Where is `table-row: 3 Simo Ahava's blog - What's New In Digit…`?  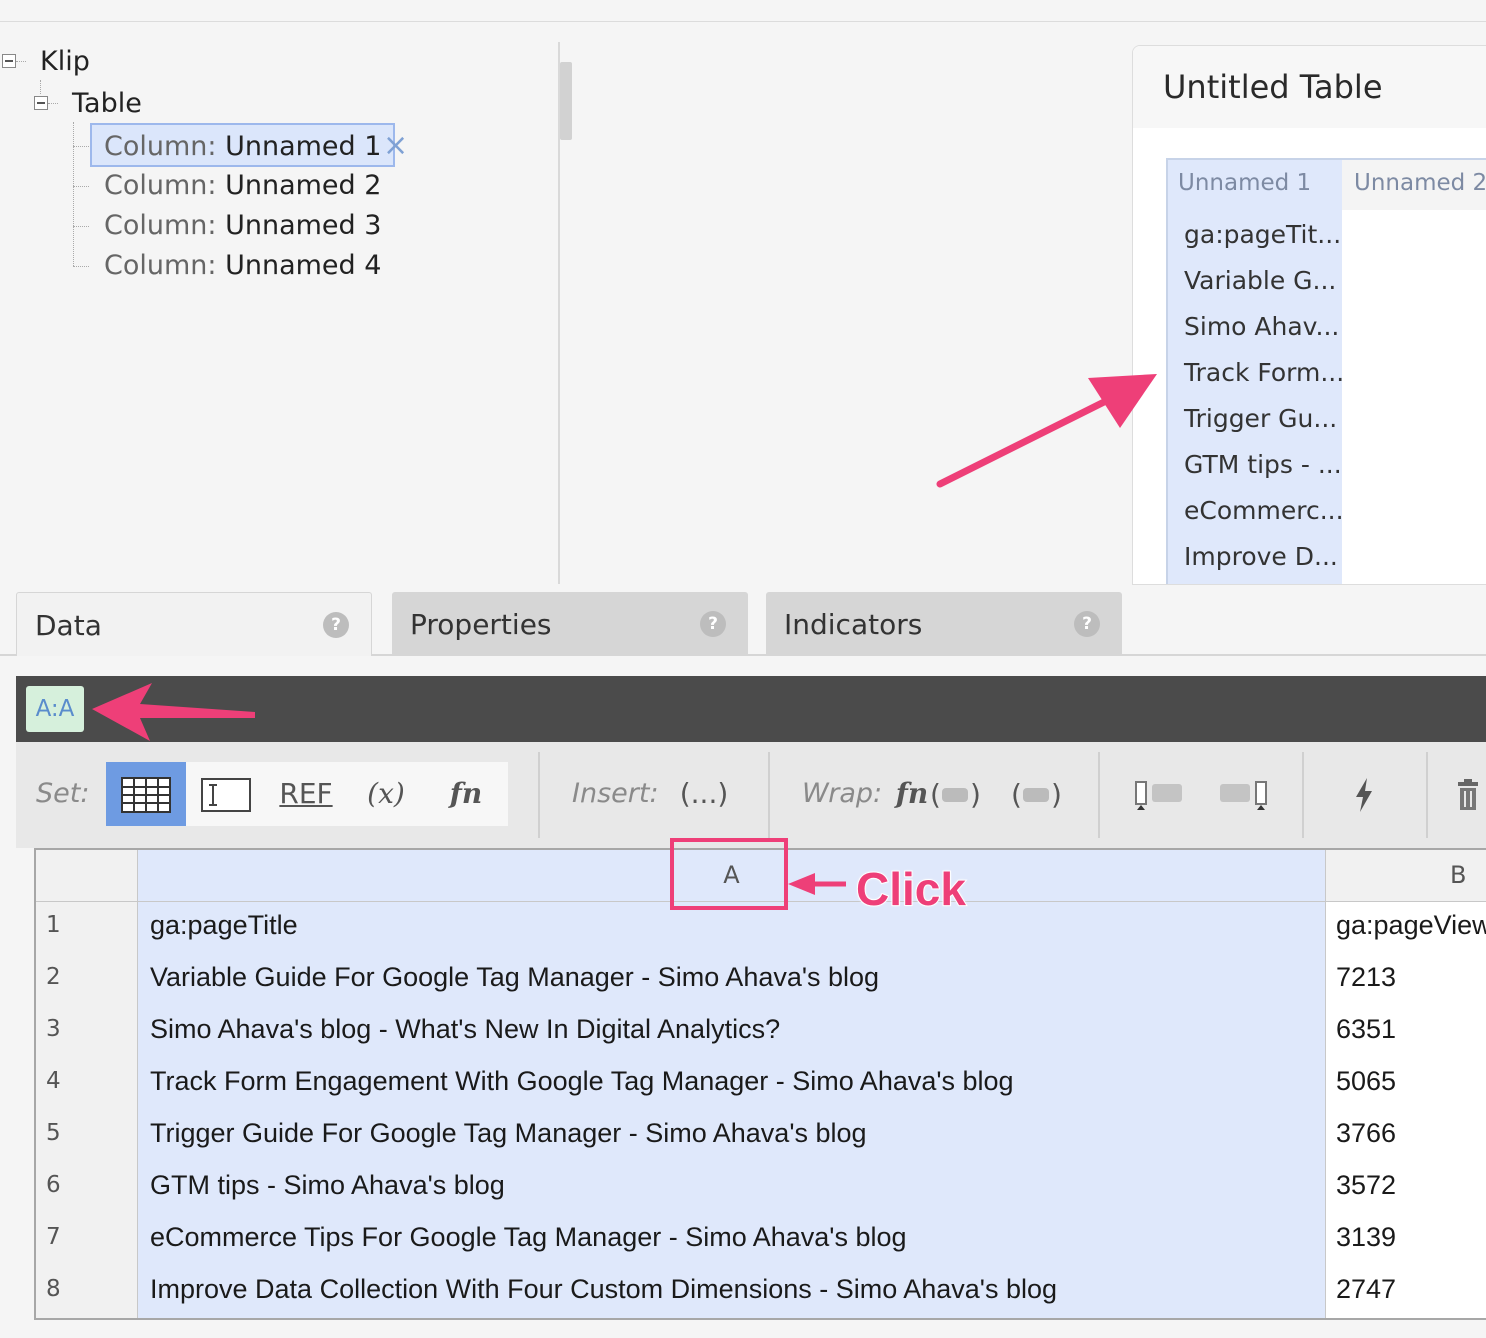
table-row: 3 Simo Ahava's blog - What's New In Digit… is located at coordinates (761, 1032).